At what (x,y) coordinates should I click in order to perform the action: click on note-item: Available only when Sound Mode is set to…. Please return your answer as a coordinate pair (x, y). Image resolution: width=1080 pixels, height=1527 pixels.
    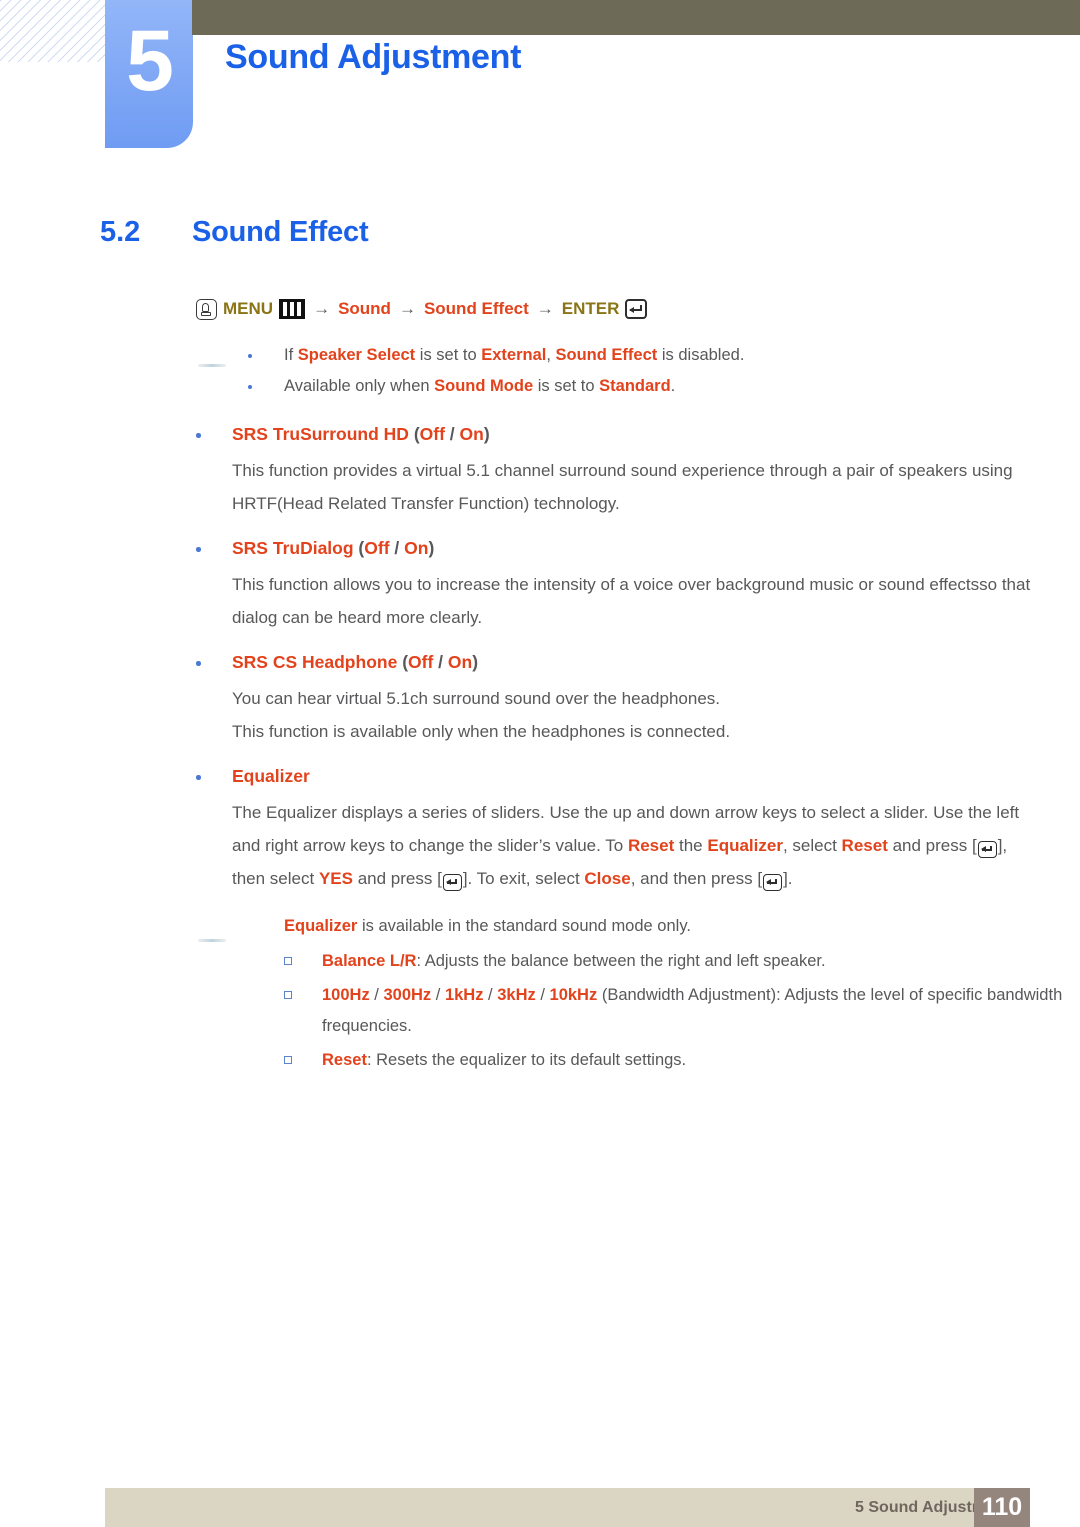
    Looking at the image, I should click on (664, 386).